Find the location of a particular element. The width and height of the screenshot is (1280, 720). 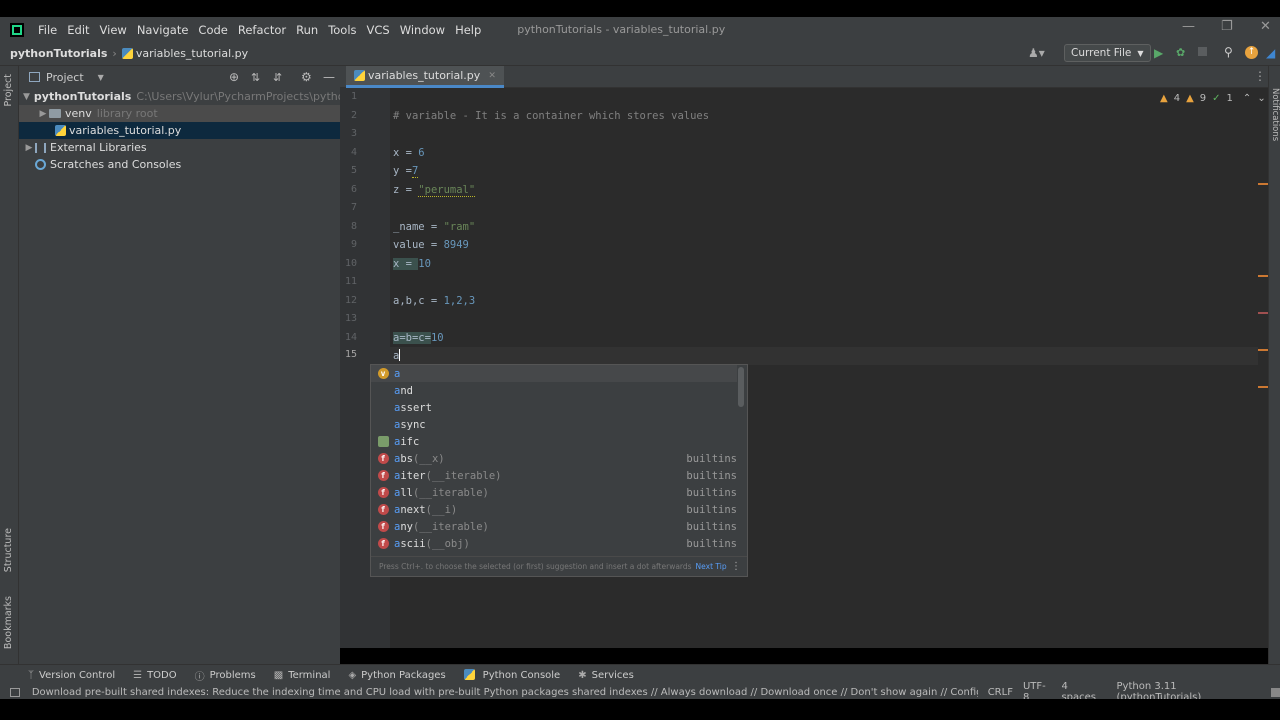

menu-tools: Tools is located at coordinates (342, 30).